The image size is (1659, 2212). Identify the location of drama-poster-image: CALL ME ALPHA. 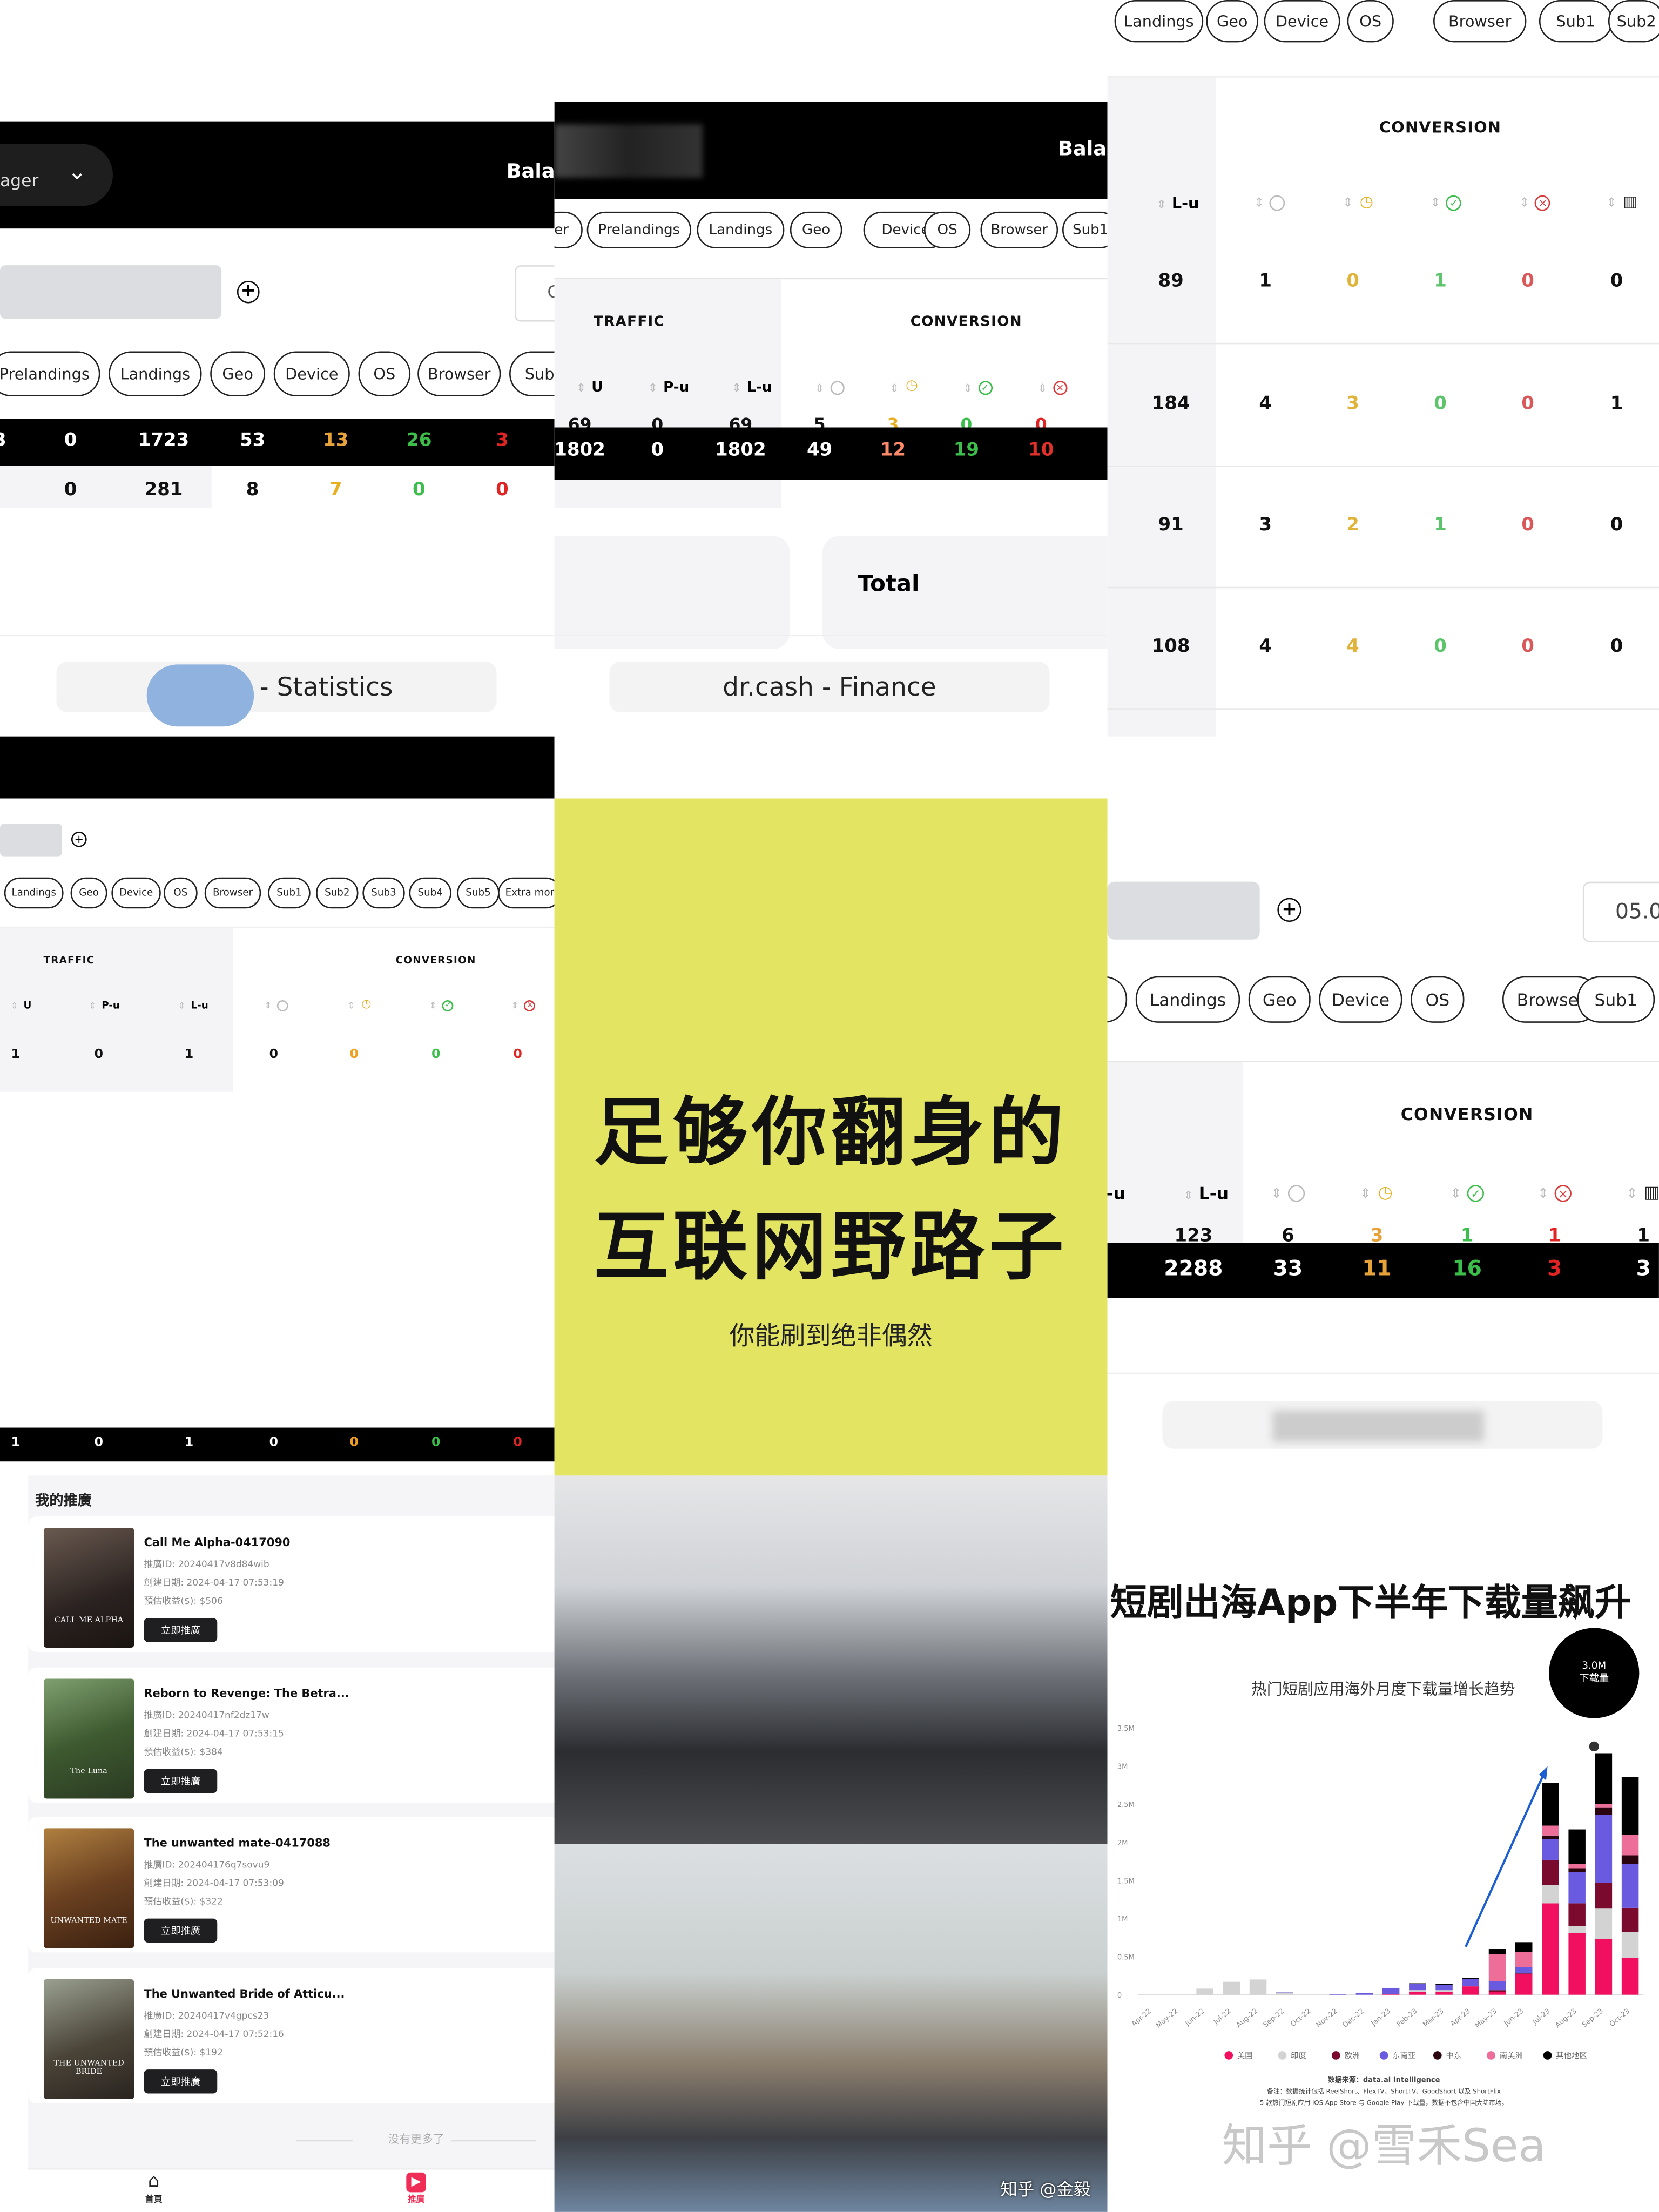
(88, 1588).